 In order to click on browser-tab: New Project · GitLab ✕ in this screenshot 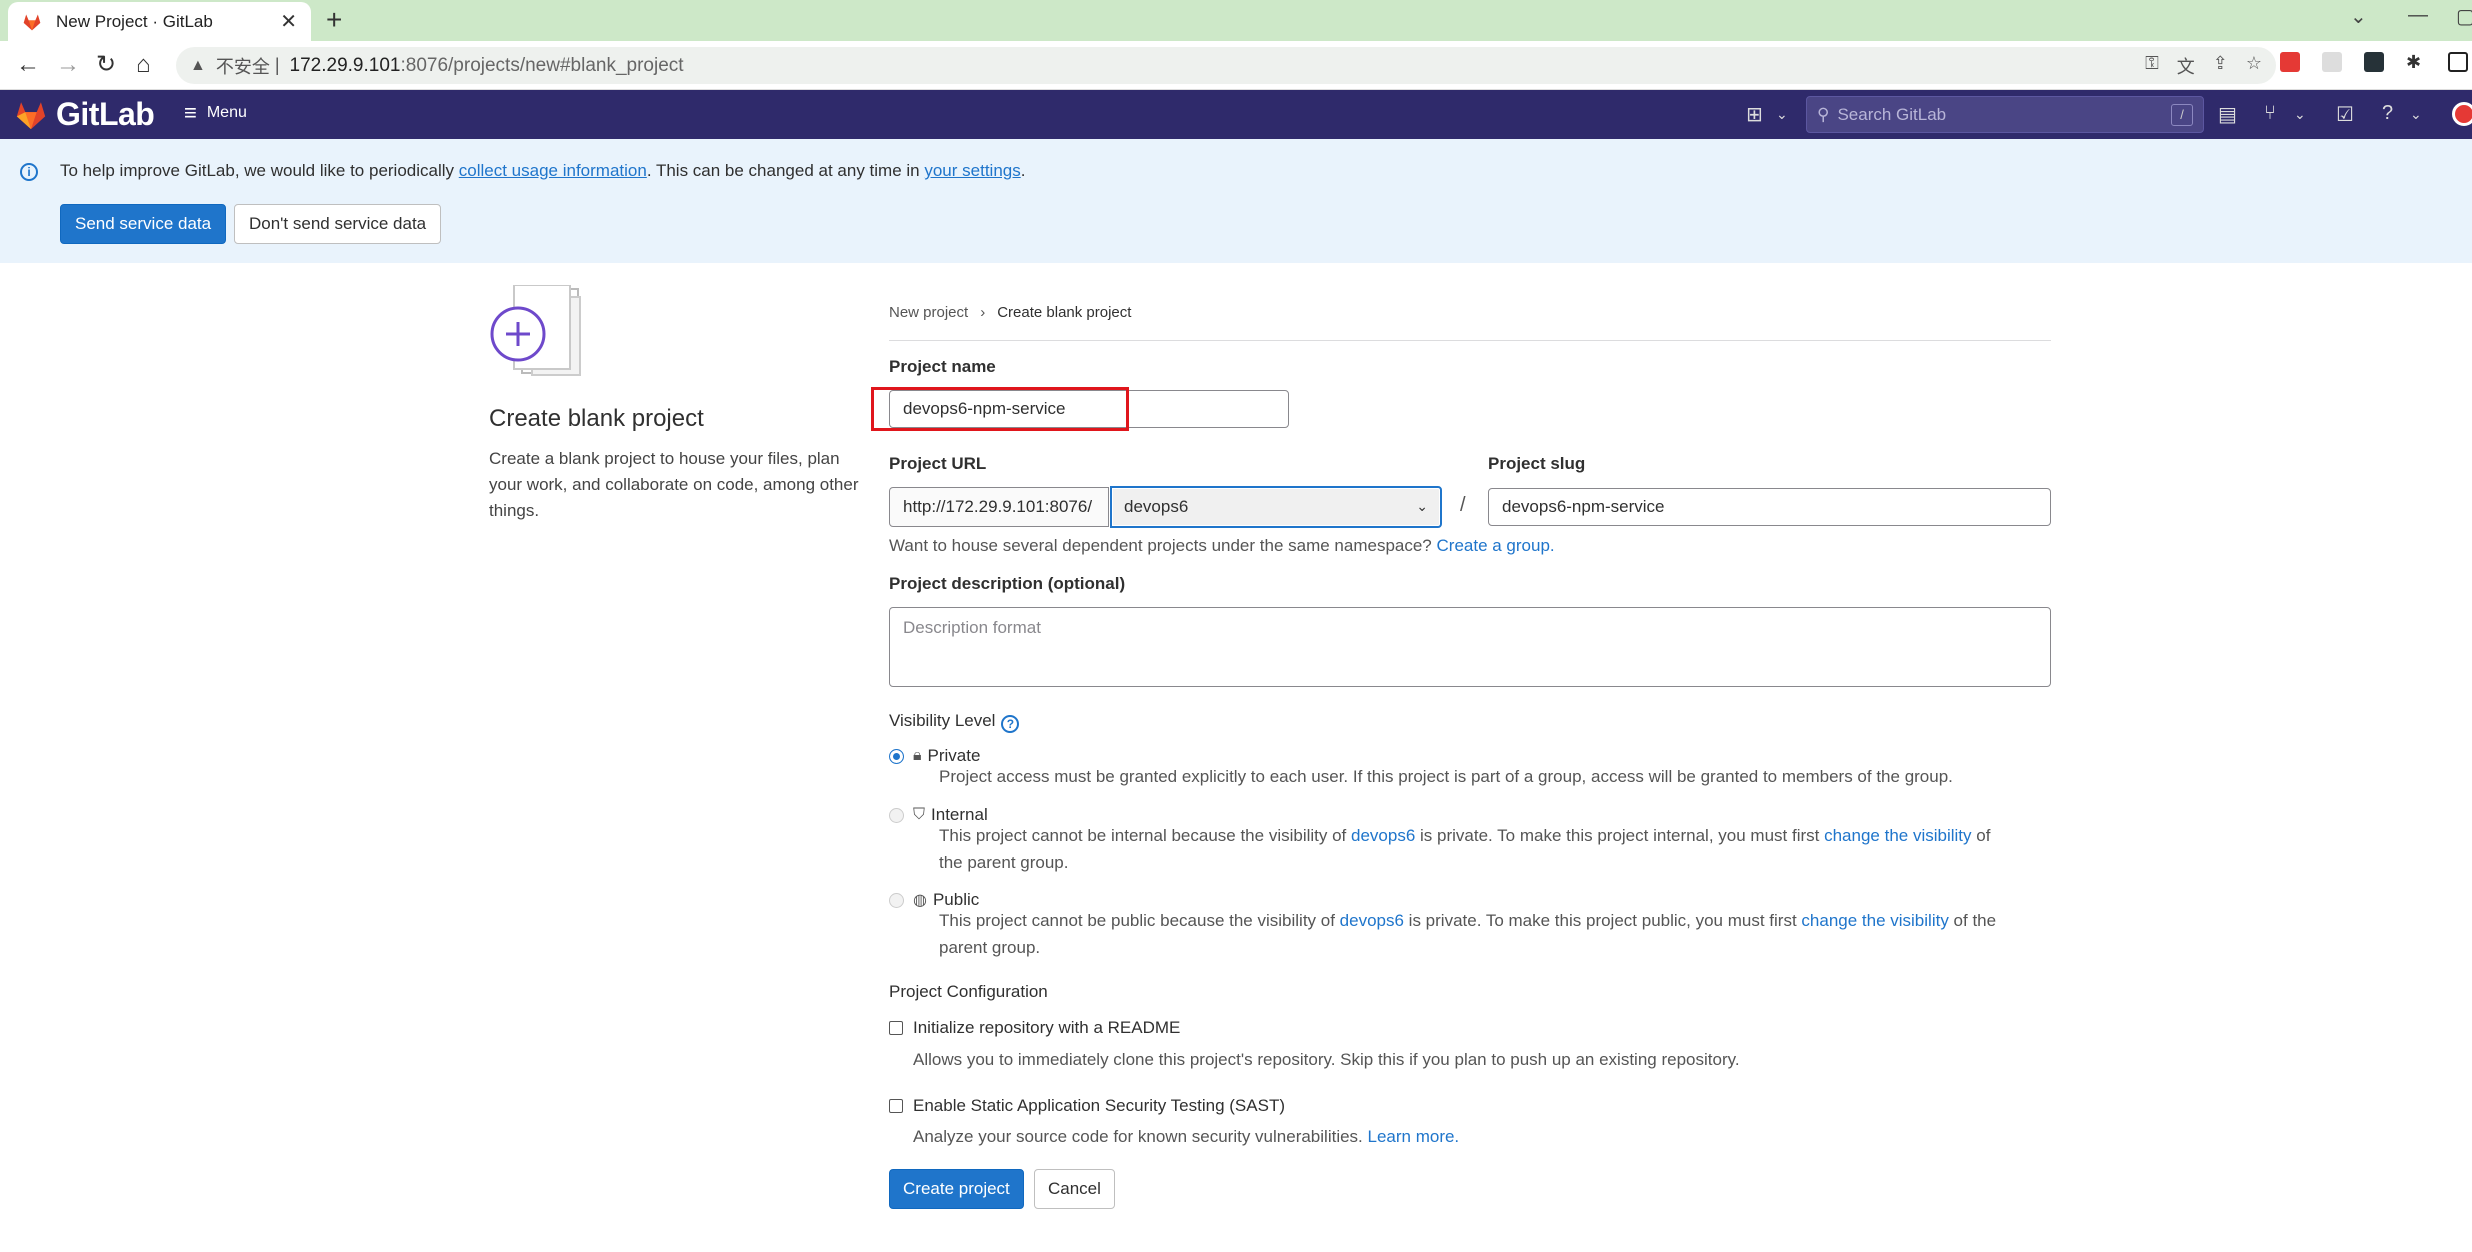, I will do `click(159, 21)`.